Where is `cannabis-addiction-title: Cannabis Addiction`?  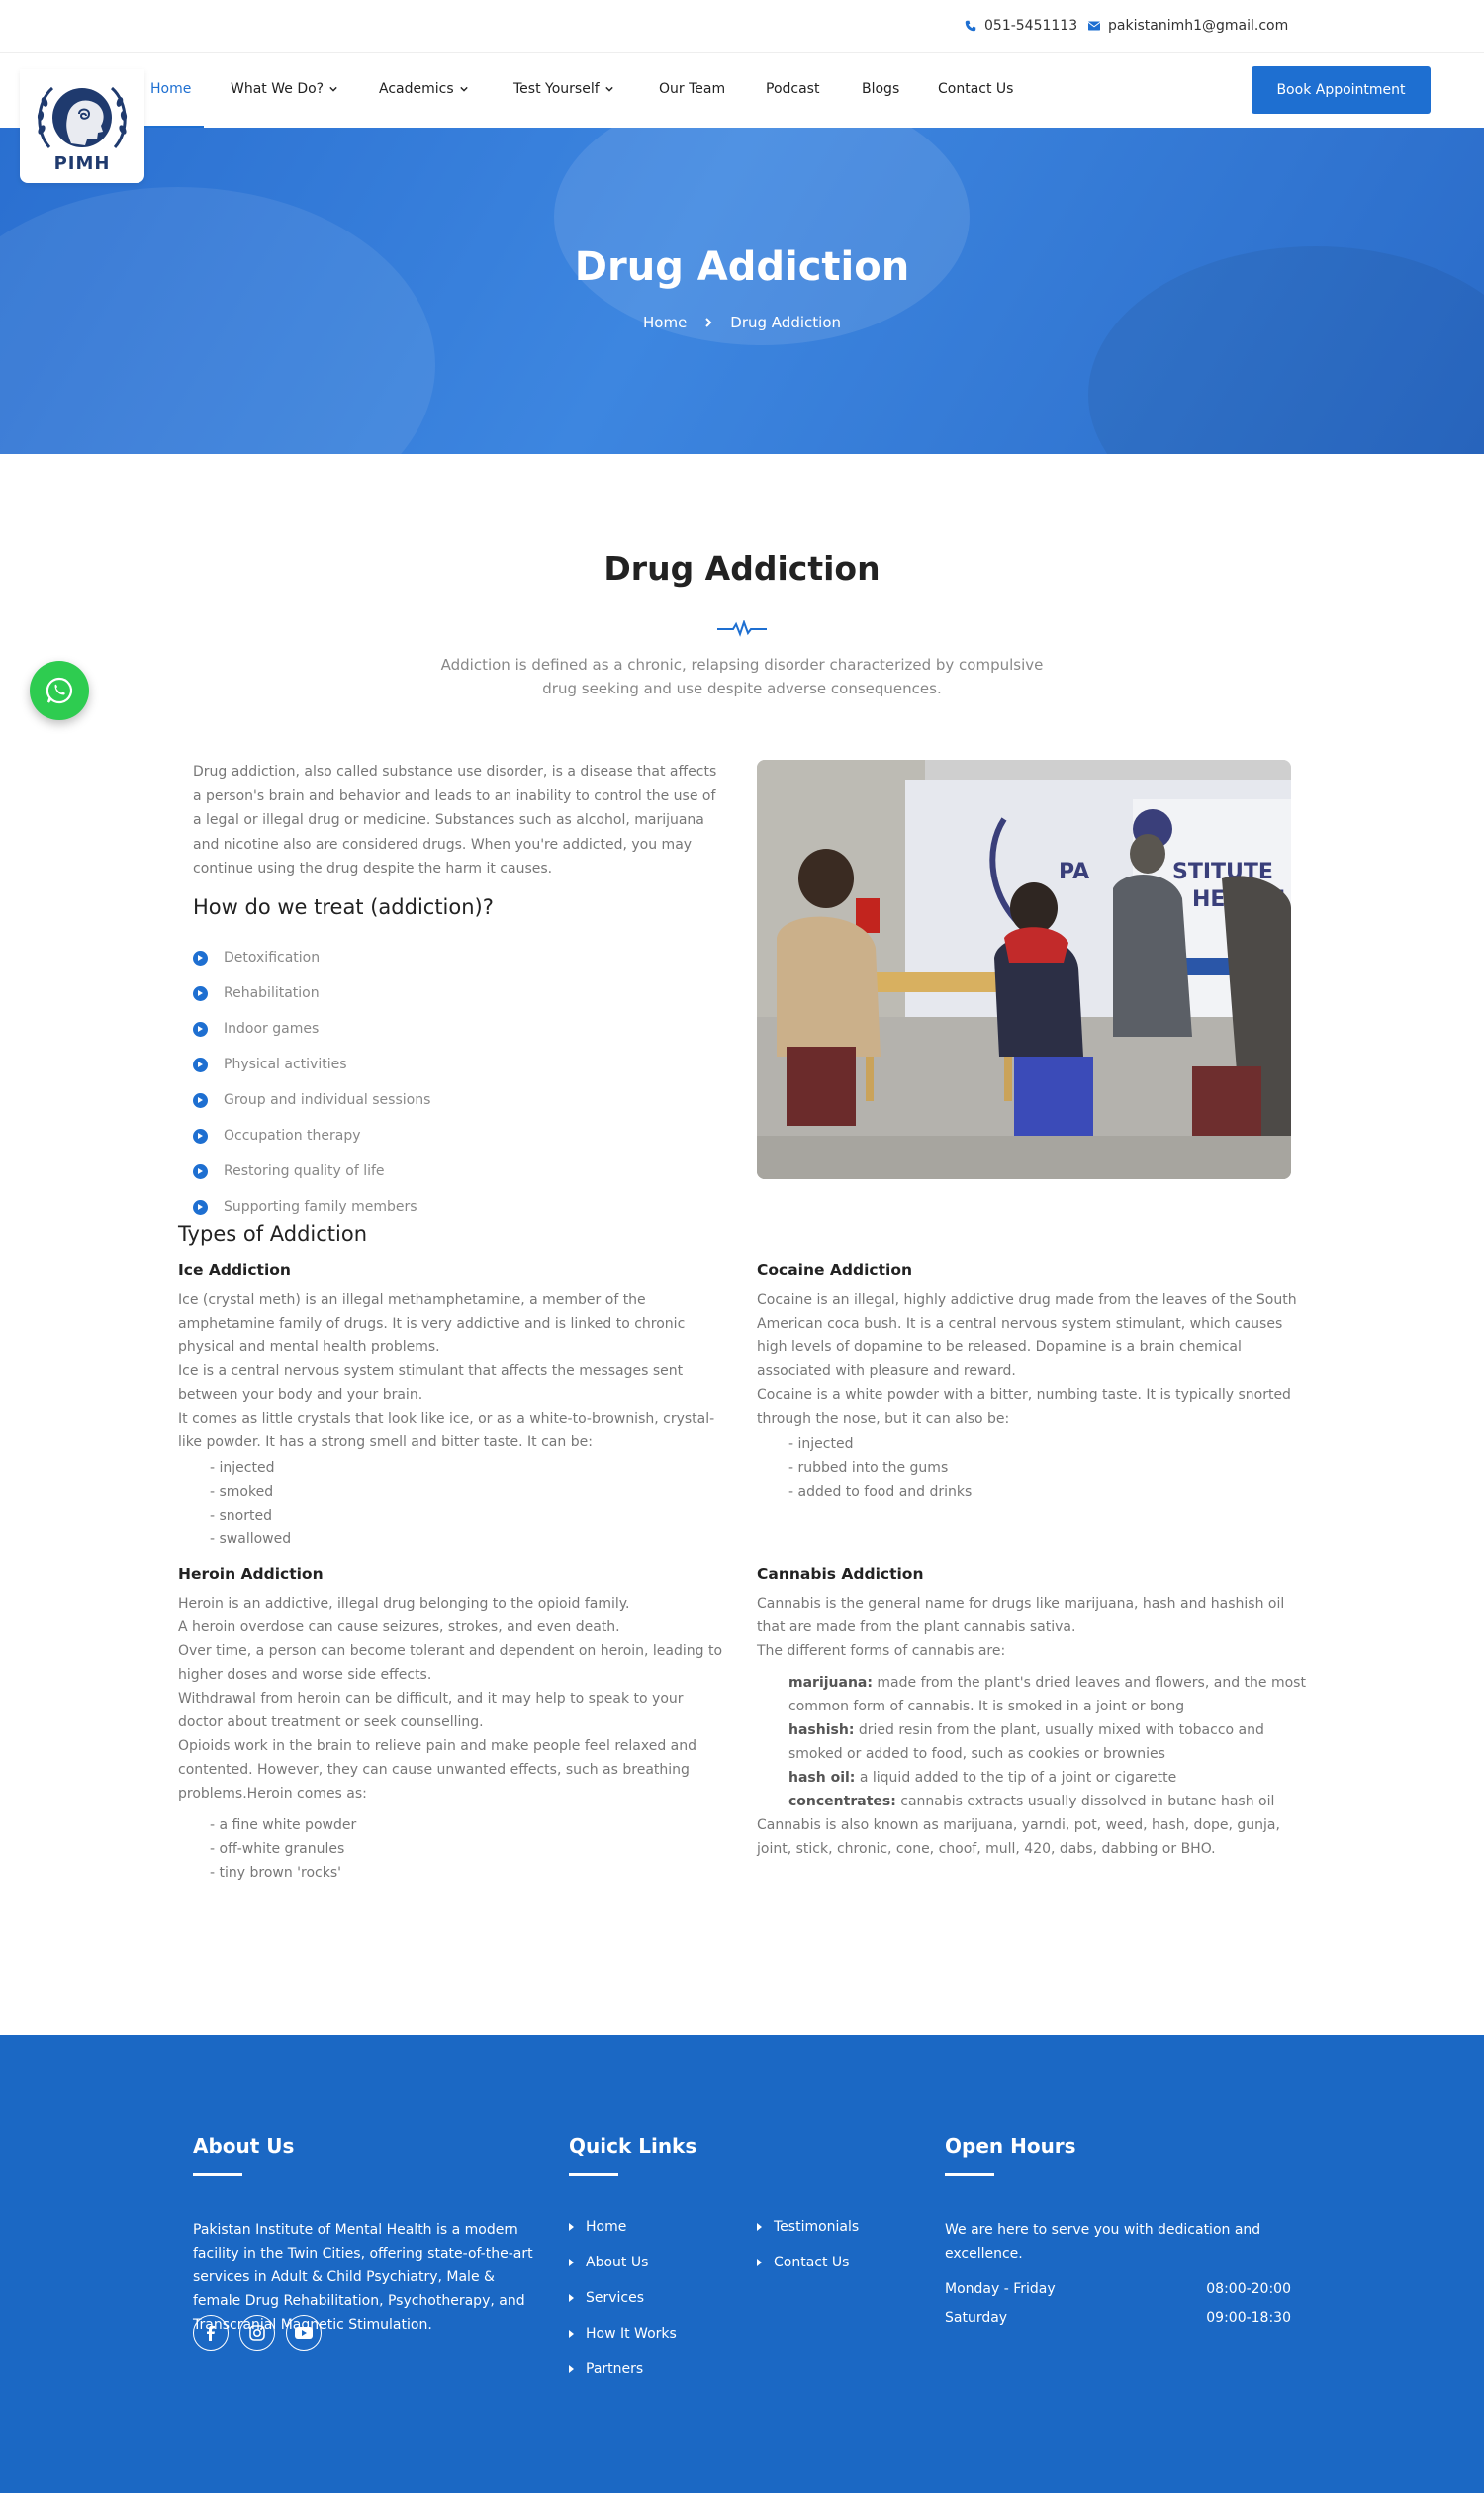
cannabis-addiction-title: Cannabis Addiction is located at coordinates (840, 1574).